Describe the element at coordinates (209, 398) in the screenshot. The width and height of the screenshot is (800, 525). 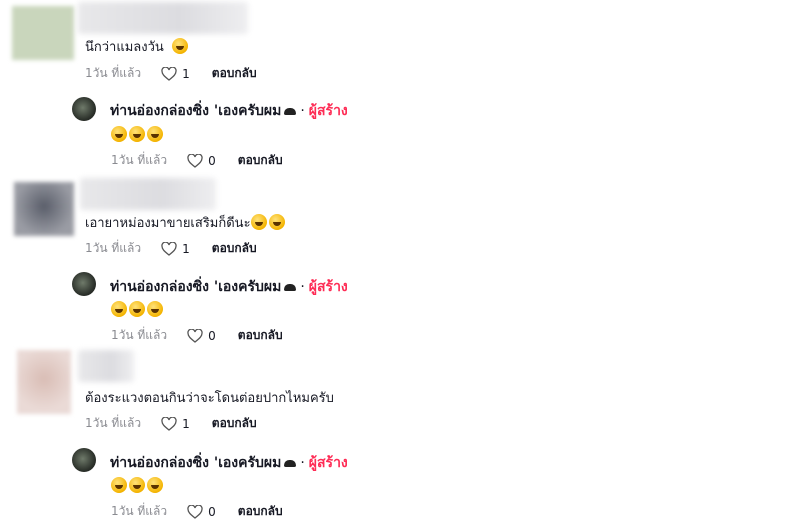
I see `comment-text: ต้องระแวงตอนกินว่าจะโดนต่อยปากไหมครับ` at that location.